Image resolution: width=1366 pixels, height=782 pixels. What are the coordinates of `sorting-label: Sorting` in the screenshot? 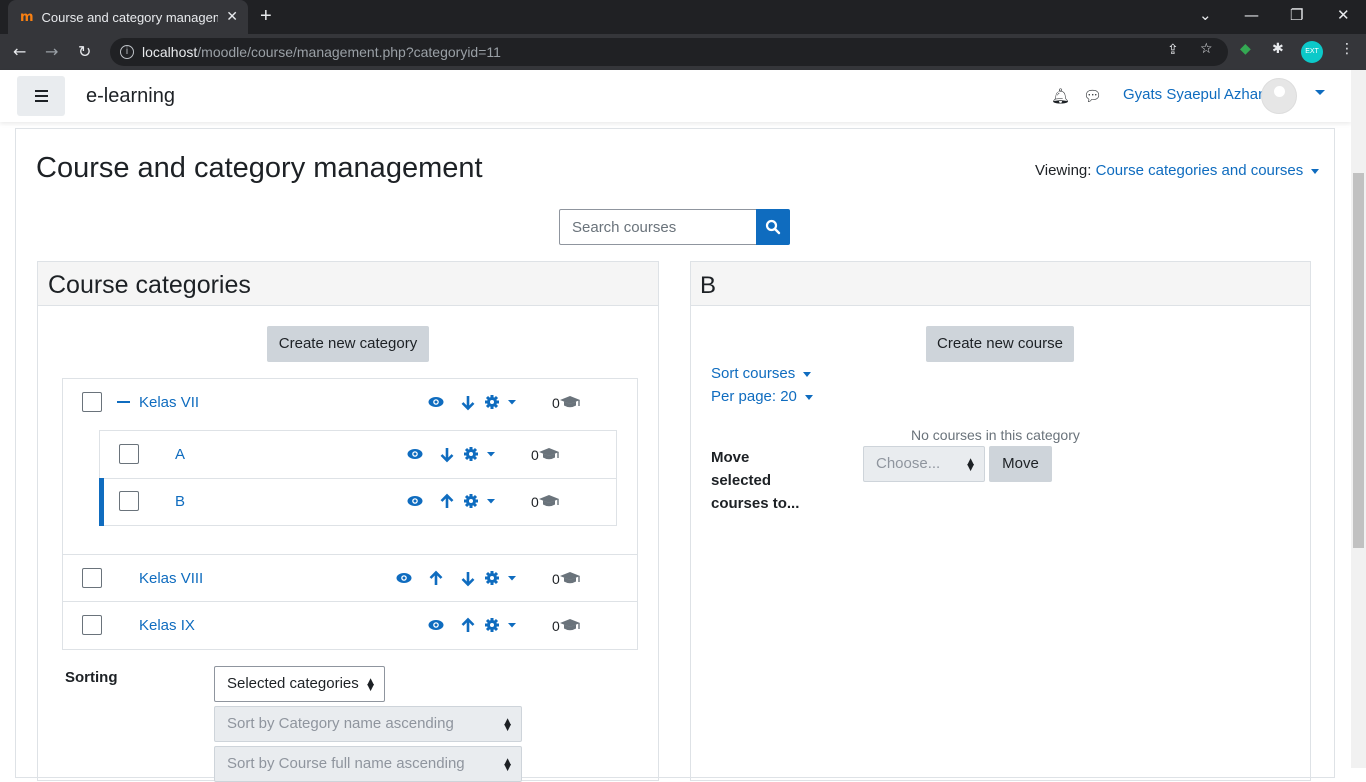 It's located at (91, 677).